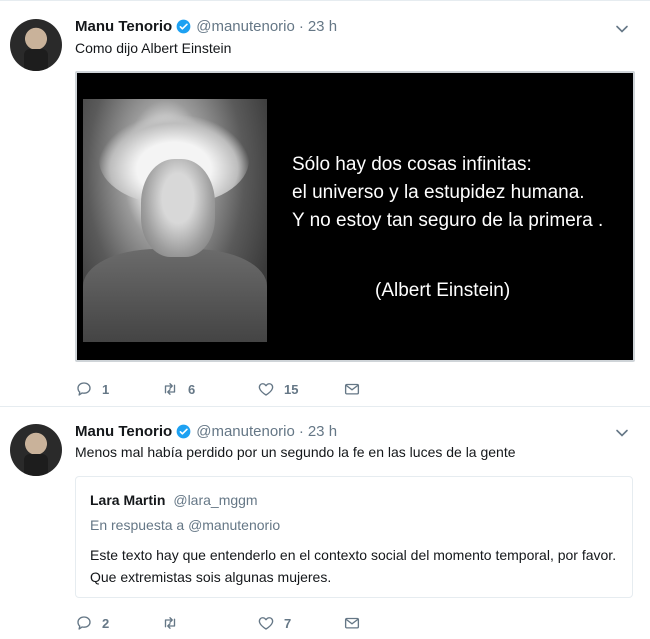 This screenshot has height=639, width=650. I want to click on tweet-text: Como dijo Albert Einstein, so click(153, 48).